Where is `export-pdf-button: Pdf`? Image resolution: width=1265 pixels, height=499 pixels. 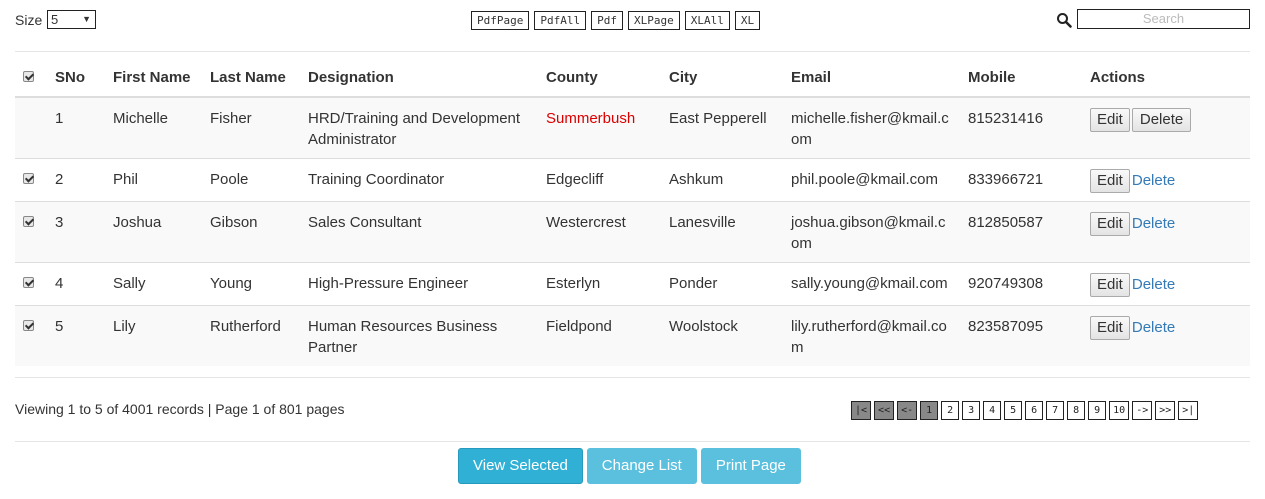 export-pdf-button: Pdf is located at coordinates (607, 20).